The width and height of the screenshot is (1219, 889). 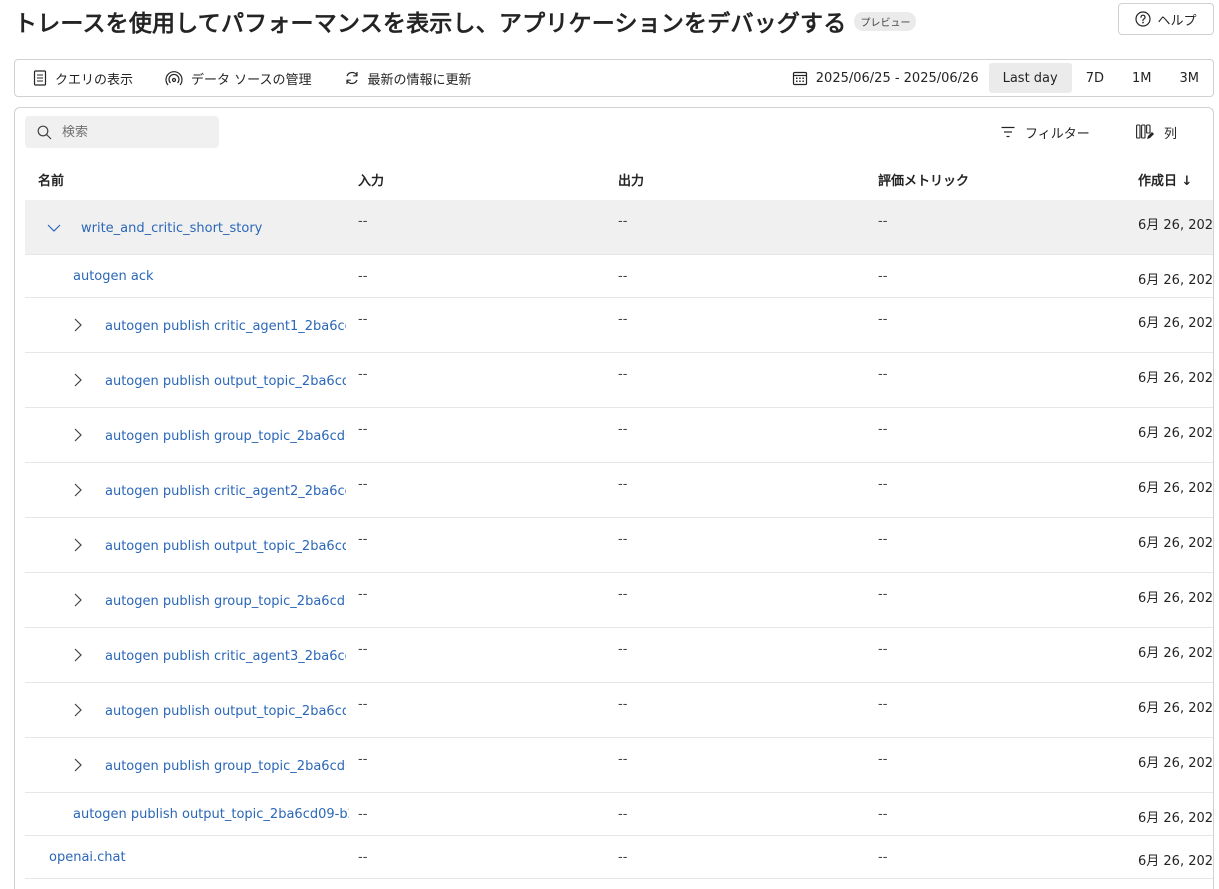 What do you see at coordinates (225, 656) in the screenshot?
I see `trace-name-link: autogen publish critic_agent3_2ba6cd09` at bounding box center [225, 656].